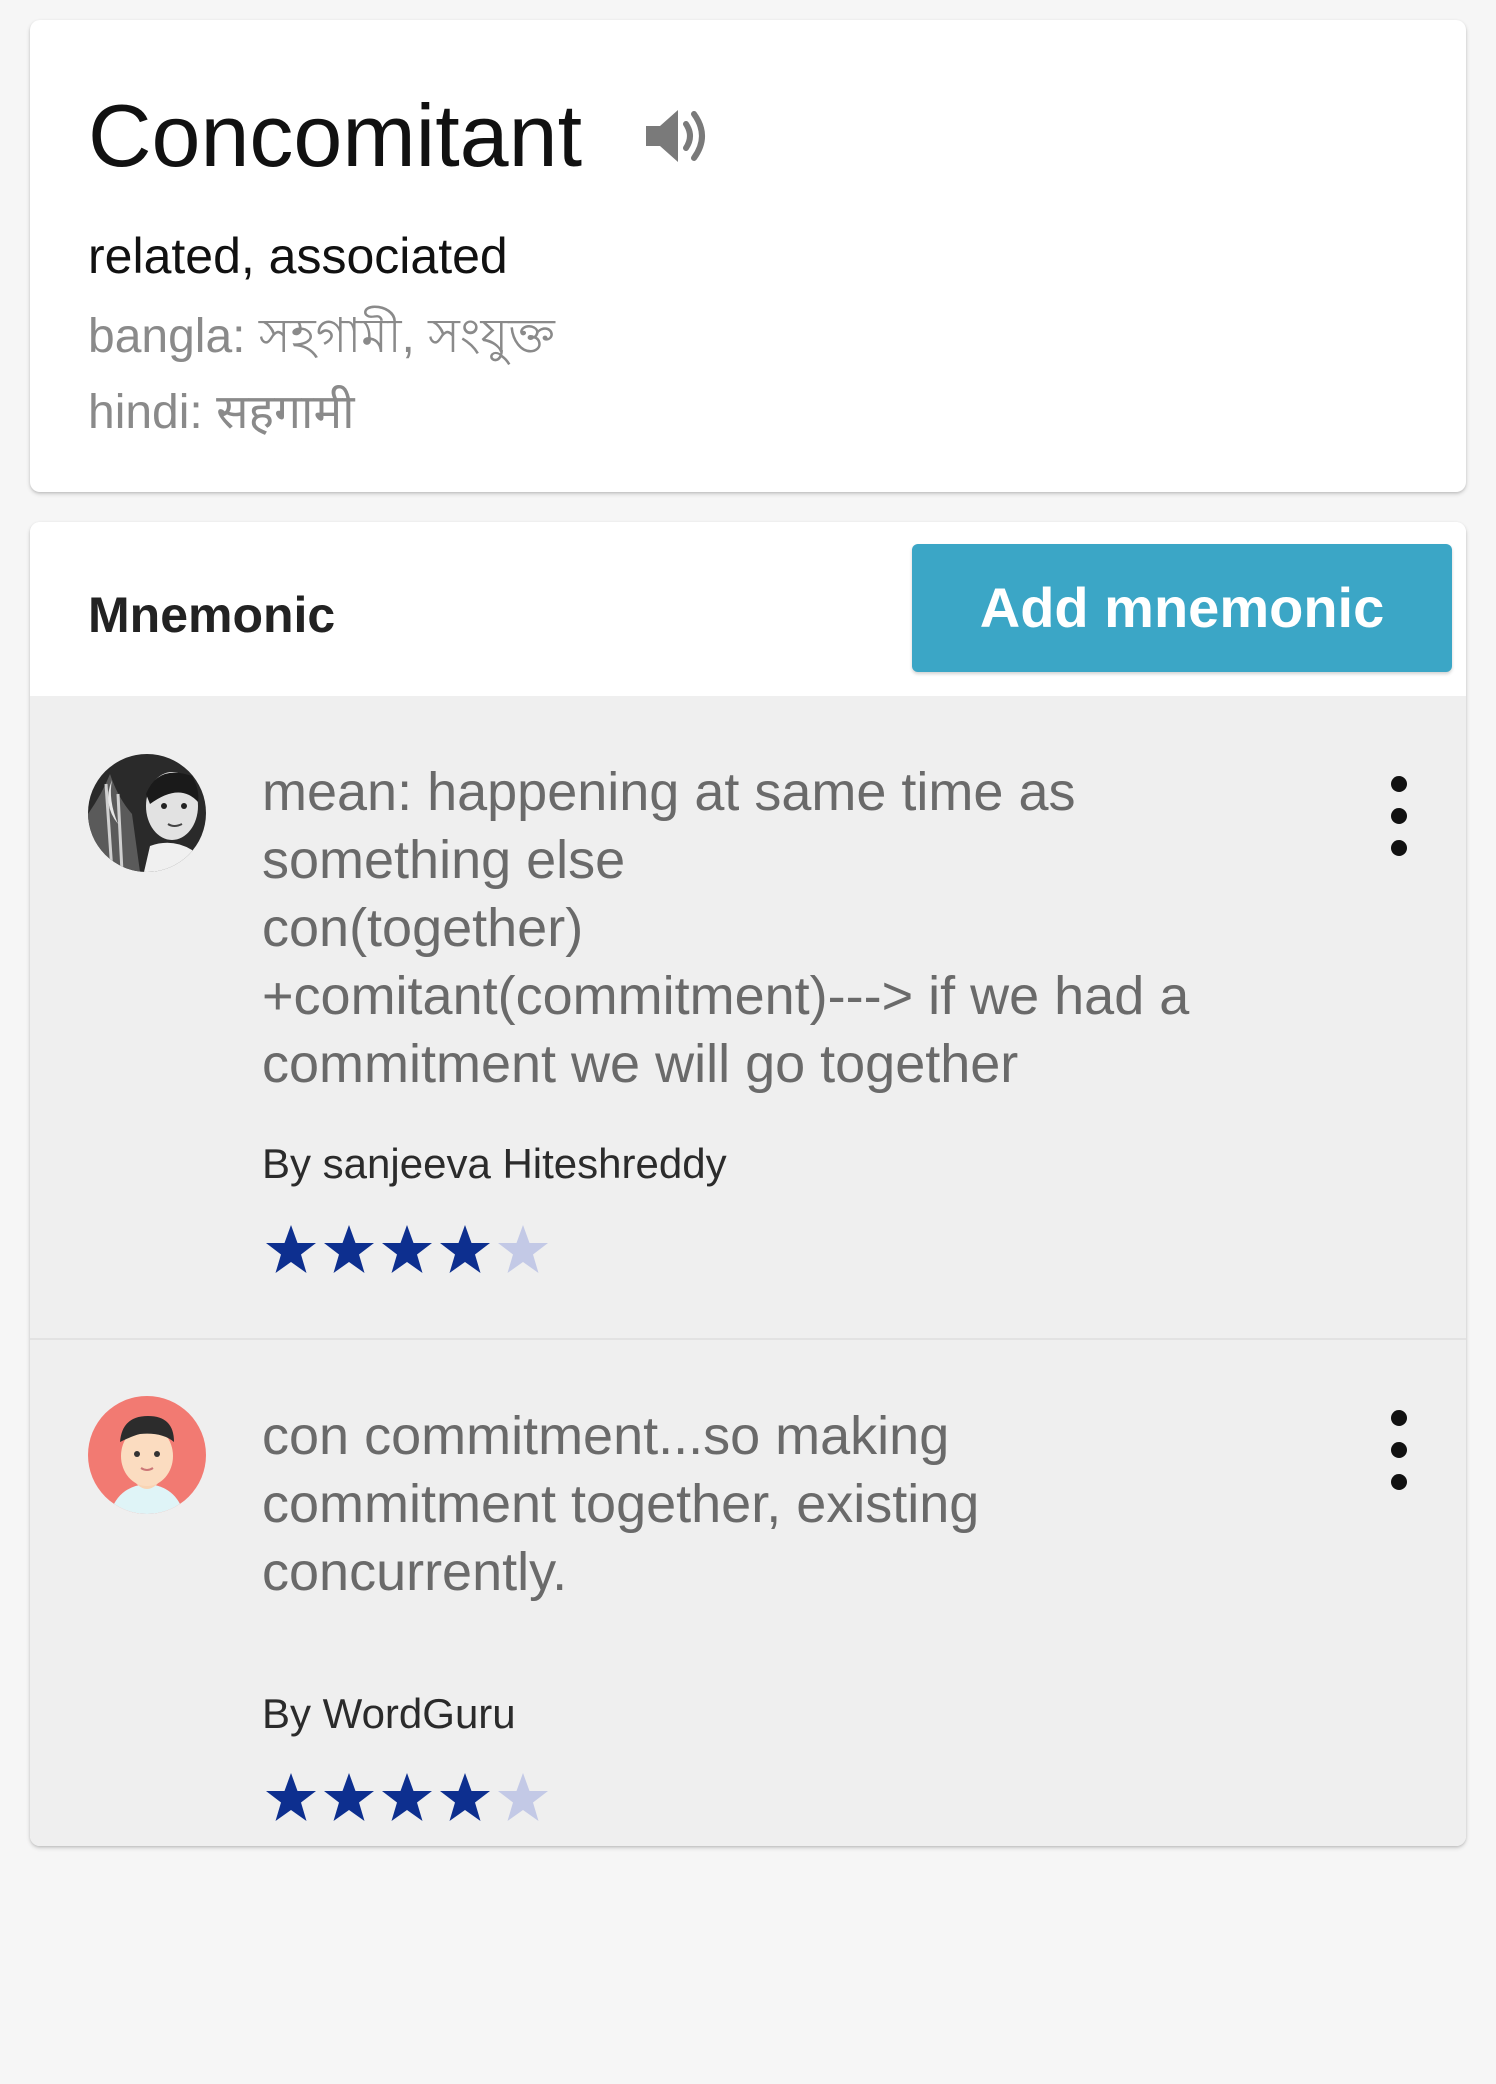 The height and width of the screenshot is (2084, 1496). I want to click on mnemonic-author: By WordGuru, so click(389, 1714).